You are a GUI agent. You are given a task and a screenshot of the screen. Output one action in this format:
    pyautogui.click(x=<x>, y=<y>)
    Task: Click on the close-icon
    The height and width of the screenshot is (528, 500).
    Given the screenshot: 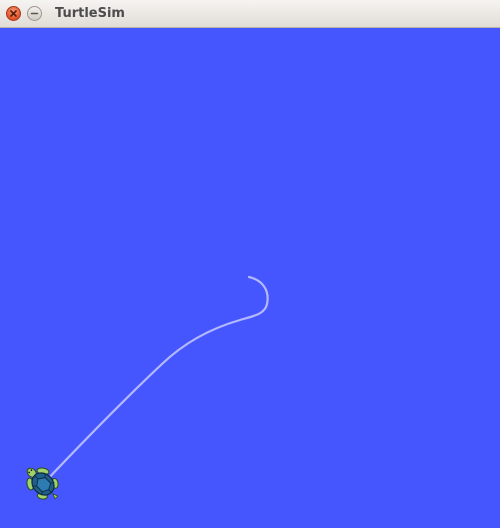 What is the action you would take?
    pyautogui.click(x=13, y=13)
    